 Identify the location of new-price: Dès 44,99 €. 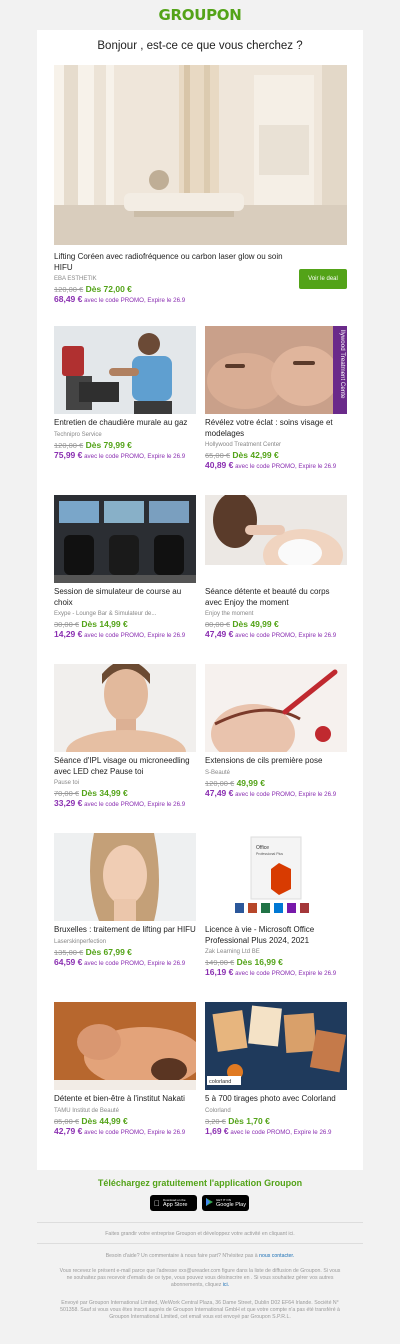
(104, 1120).